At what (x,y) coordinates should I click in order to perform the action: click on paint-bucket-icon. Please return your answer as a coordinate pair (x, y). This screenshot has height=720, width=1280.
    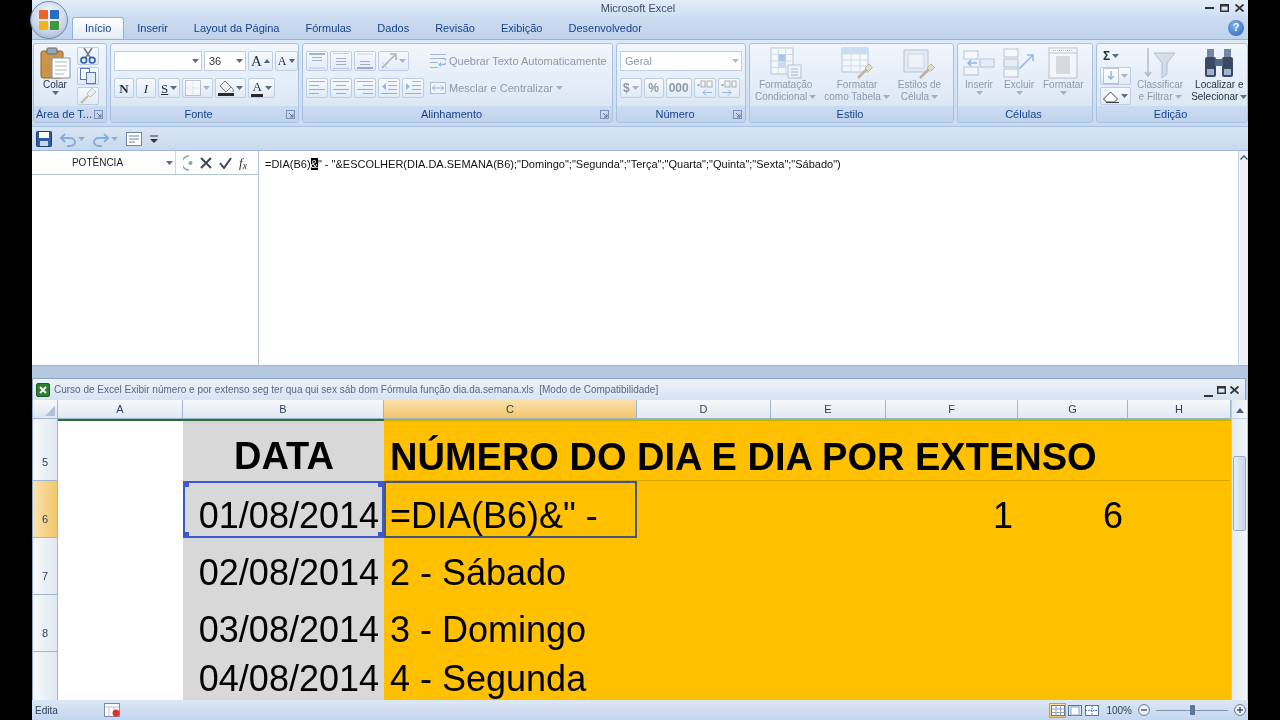
    Looking at the image, I should click on (226, 88).